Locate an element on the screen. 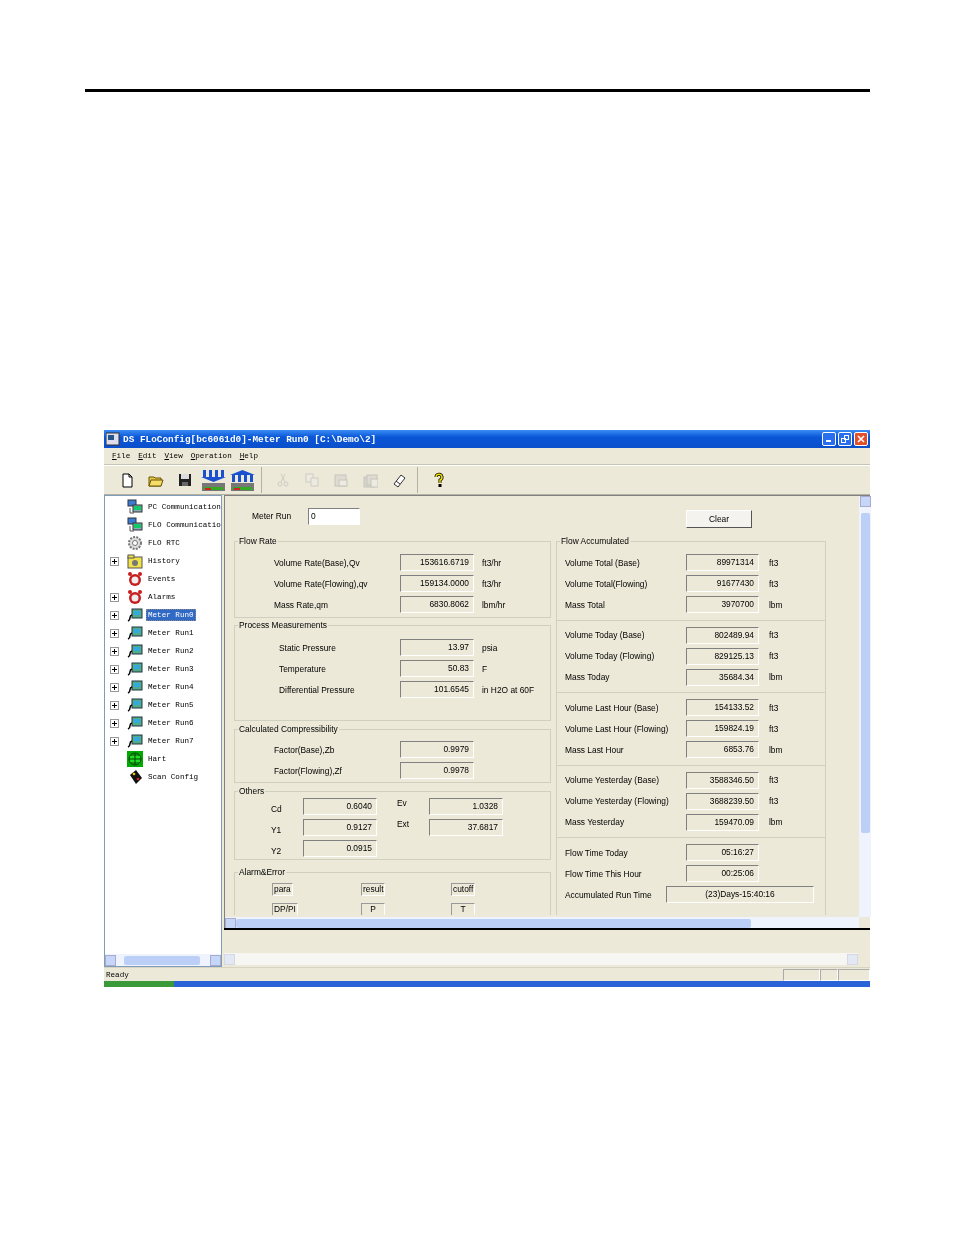  value-field: 3588346.50 is located at coordinates (722, 780).